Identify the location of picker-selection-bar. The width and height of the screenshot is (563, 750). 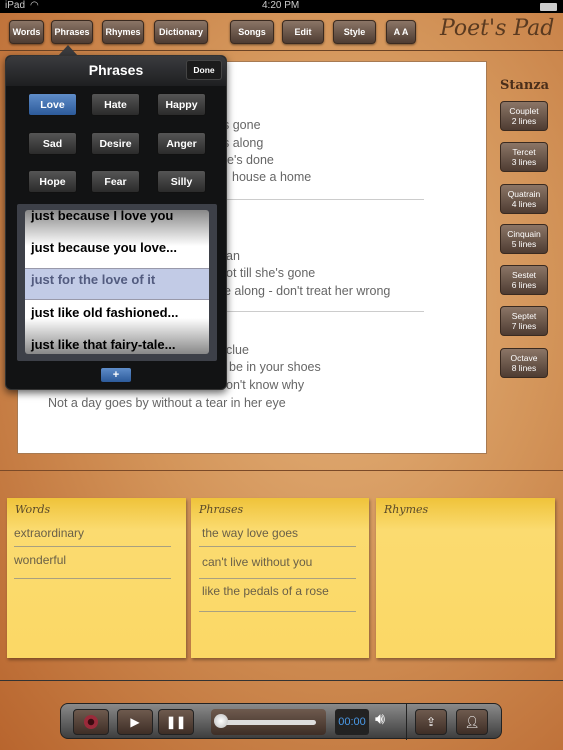
(117, 284).